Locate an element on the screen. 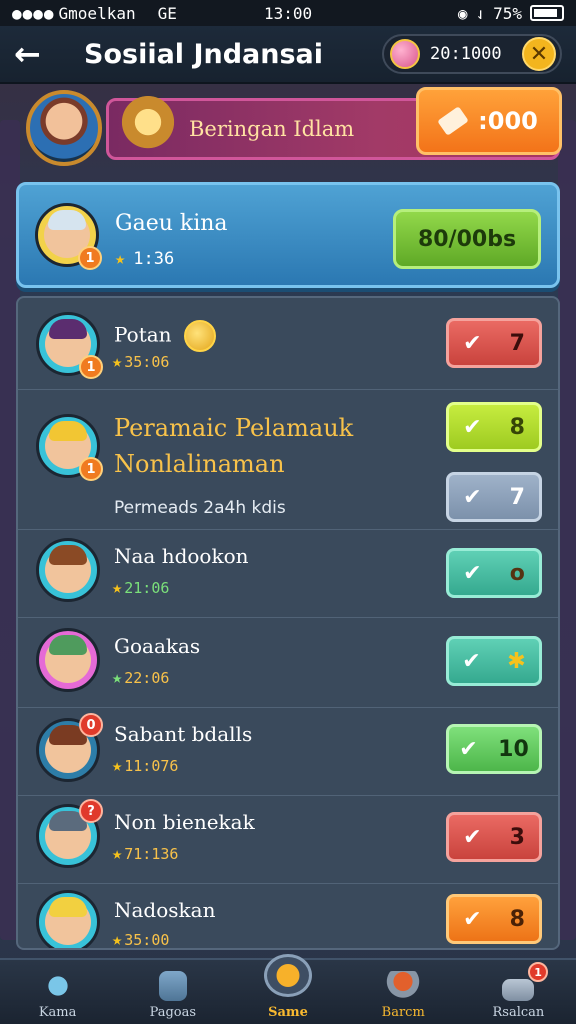 Image resolution: width=576 pixels, height=1024 pixels. nav-item-barcm: Barcm is located at coordinates (403, 992).